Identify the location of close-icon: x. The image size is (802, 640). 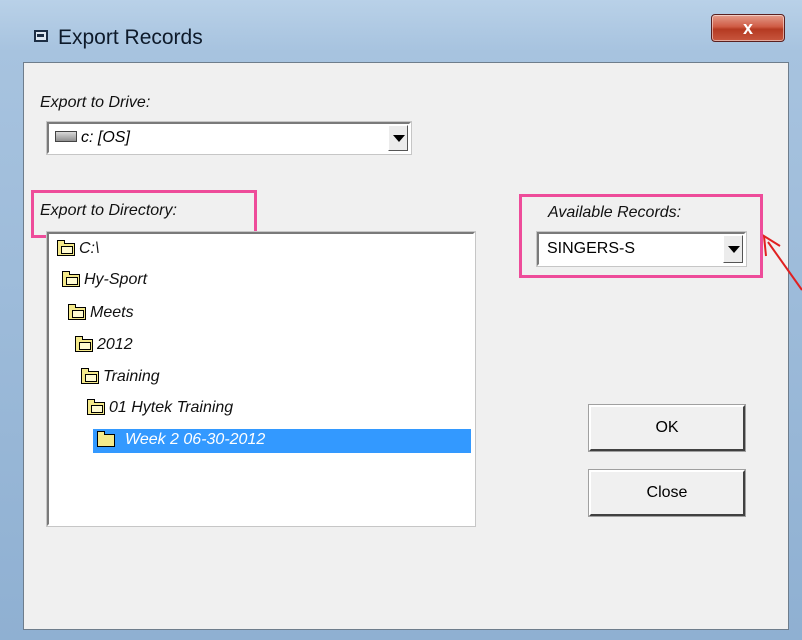
(747, 28).